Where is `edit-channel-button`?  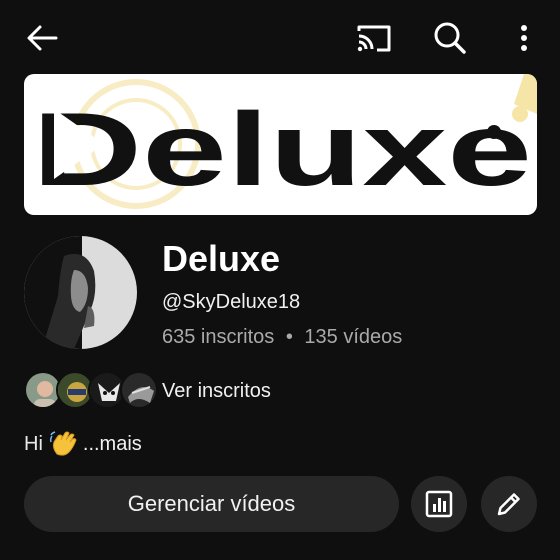 edit-channel-button is located at coordinates (509, 504).